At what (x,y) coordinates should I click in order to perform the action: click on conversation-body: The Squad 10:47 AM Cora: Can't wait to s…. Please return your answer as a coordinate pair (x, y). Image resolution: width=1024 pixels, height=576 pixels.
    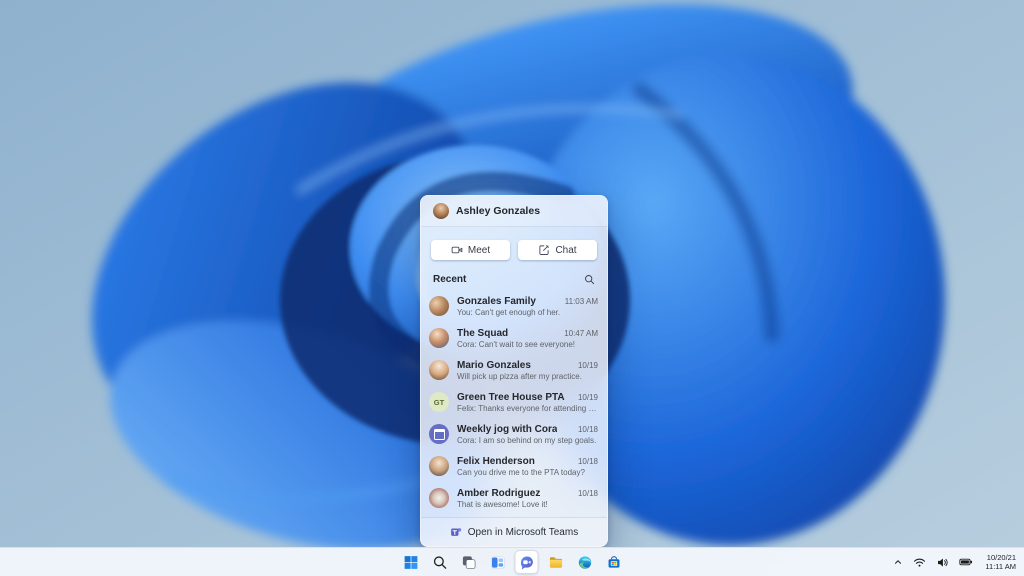
    Looking at the image, I should click on (527, 338).